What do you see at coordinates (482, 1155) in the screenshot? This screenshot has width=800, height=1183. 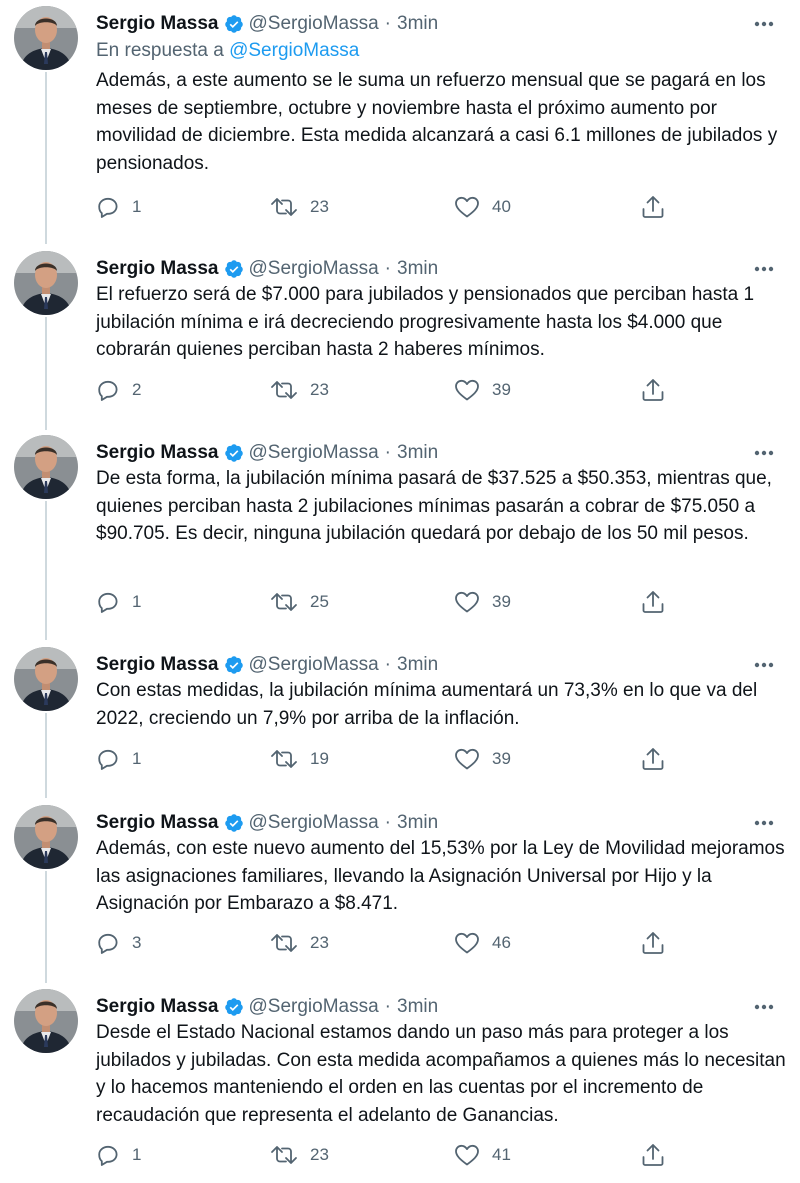 I see `like-button: 41` at bounding box center [482, 1155].